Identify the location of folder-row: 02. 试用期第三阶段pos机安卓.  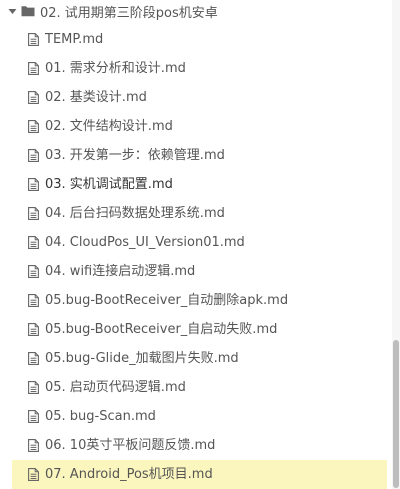
(194, 11).